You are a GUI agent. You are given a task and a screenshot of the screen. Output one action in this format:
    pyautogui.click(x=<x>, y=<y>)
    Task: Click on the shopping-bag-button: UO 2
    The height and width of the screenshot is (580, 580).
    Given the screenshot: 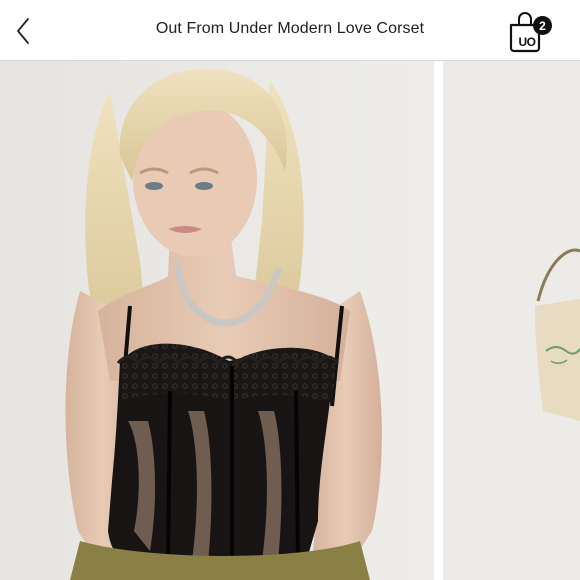 What is the action you would take?
    pyautogui.click(x=531, y=32)
    